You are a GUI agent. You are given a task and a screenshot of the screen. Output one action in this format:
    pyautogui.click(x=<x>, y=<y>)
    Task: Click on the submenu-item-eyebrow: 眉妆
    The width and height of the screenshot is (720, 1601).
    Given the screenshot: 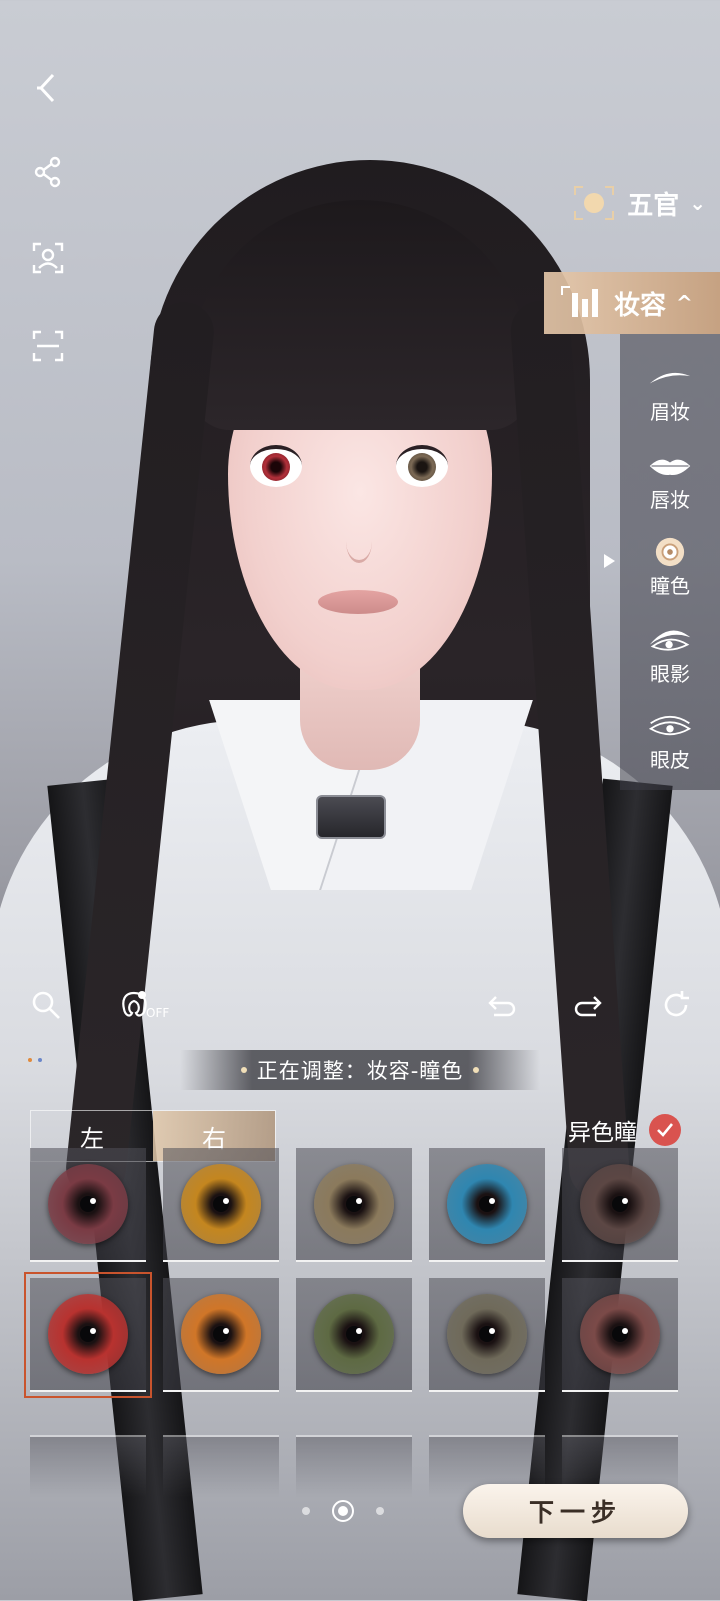 What is the action you would take?
    pyautogui.click(x=670, y=400)
    